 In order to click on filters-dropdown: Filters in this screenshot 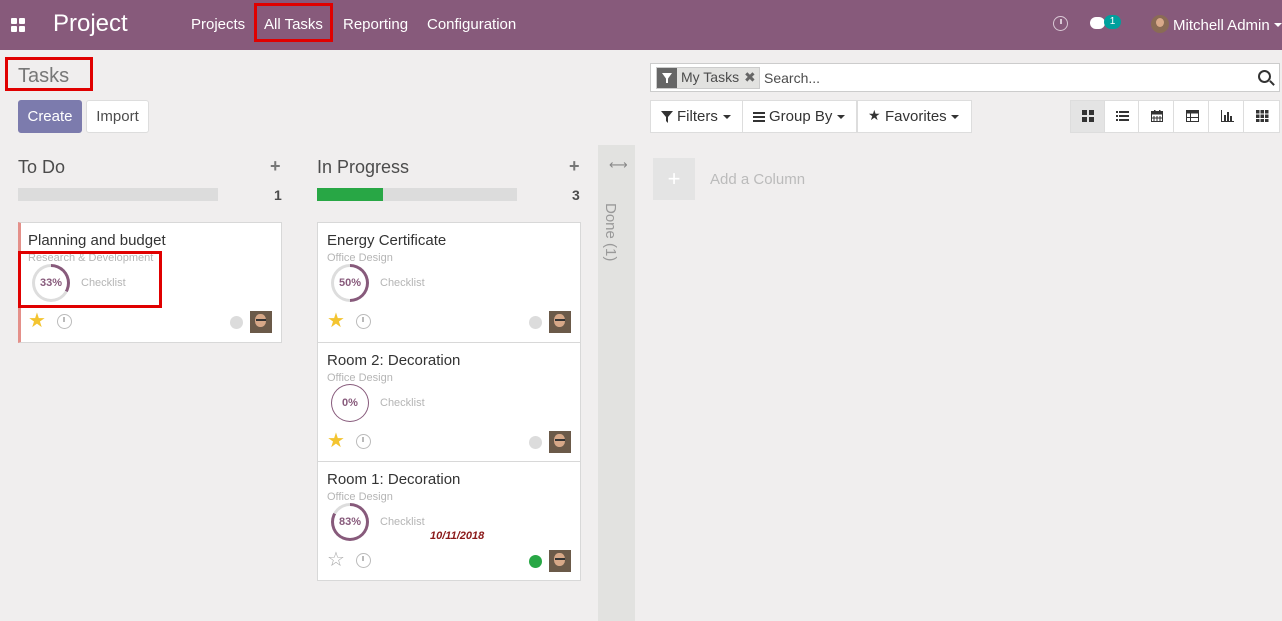, I will do `click(696, 116)`.